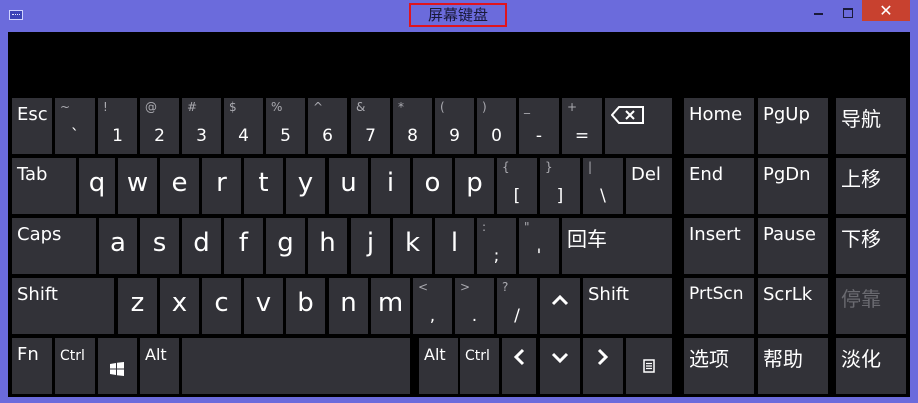 The width and height of the screenshot is (918, 403). Describe the element at coordinates (137, 186) in the screenshot. I see `key-w: w` at that location.